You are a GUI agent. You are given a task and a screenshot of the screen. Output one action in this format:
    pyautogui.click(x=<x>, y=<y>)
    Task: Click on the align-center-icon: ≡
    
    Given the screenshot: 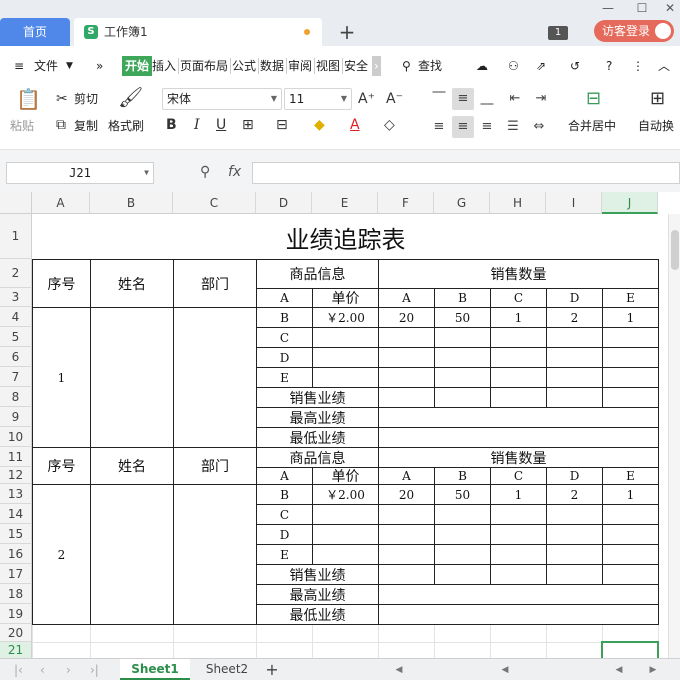 What is the action you would take?
    pyautogui.click(x=463, y=127)
    